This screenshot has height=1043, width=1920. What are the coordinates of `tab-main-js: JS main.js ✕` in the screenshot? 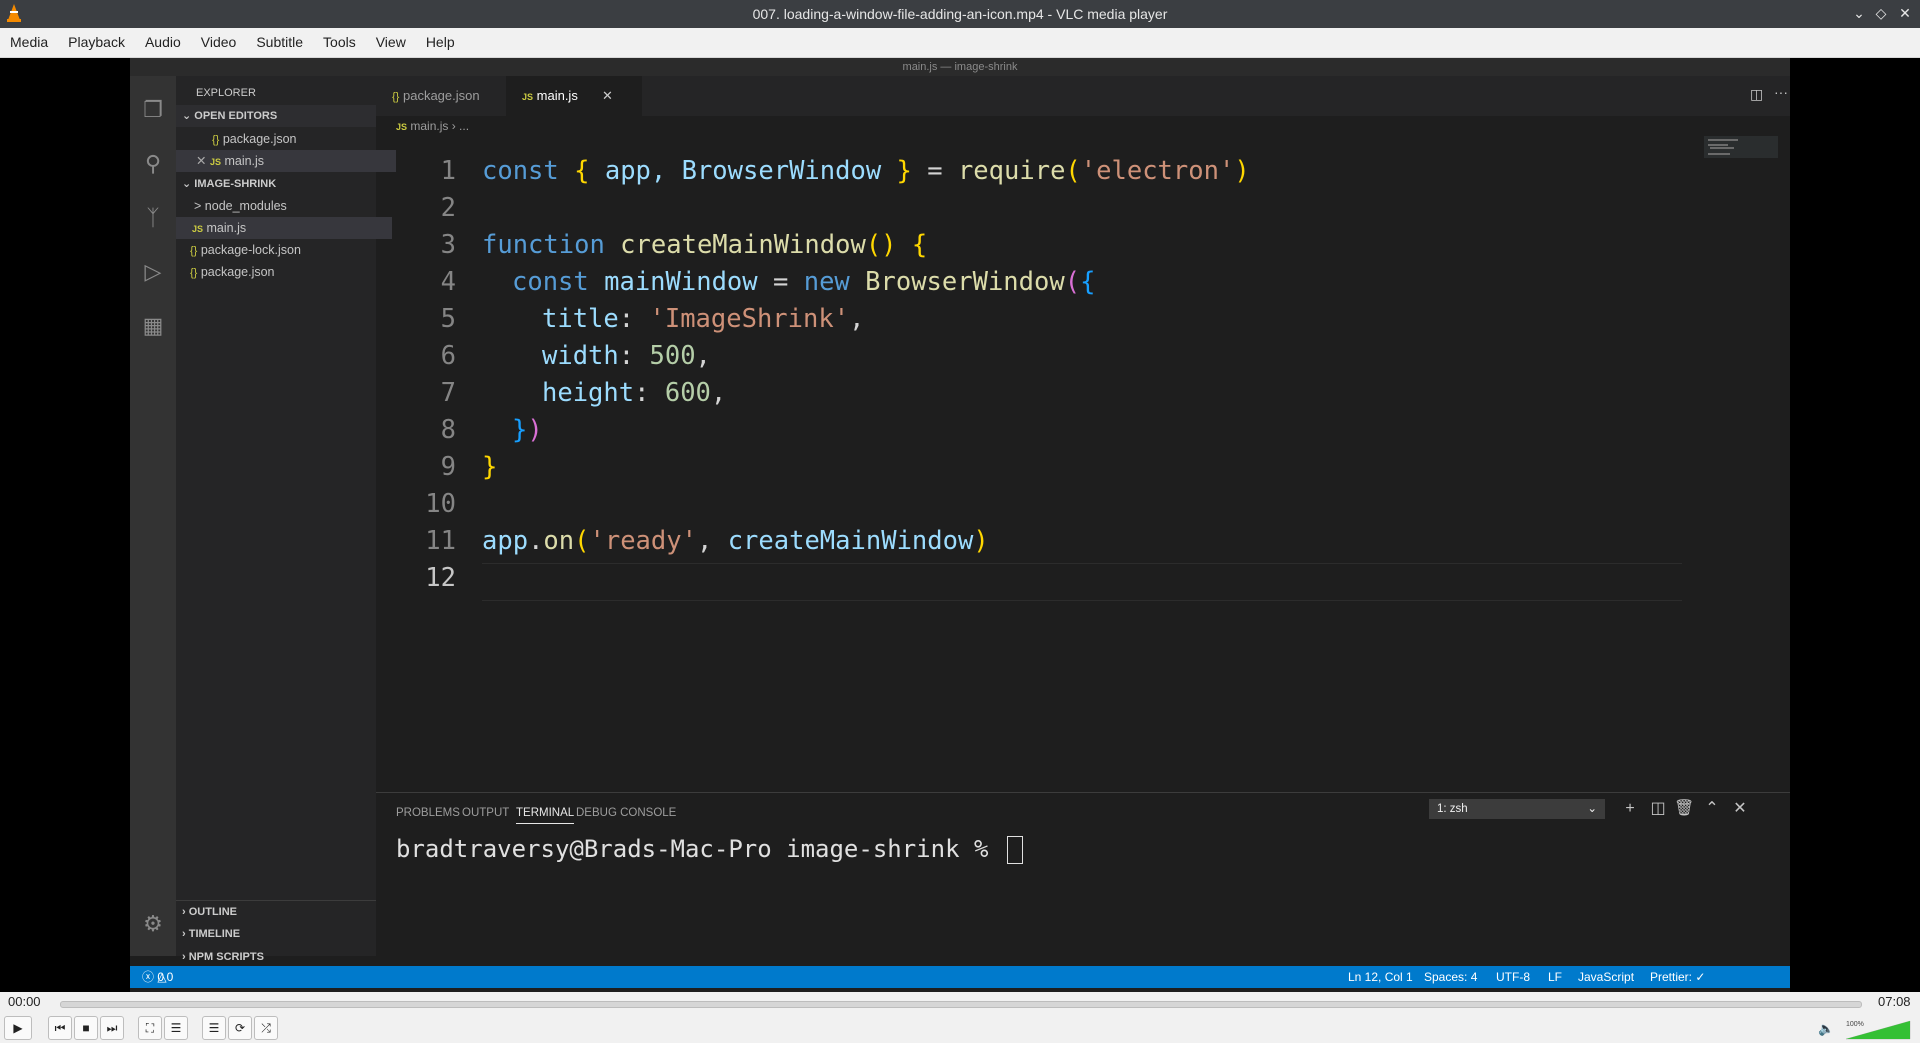 It's located at (574, 96).